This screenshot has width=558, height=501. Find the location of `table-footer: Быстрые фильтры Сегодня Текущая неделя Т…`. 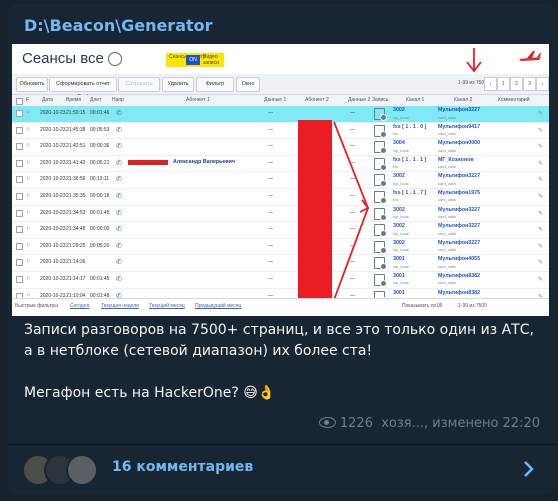

table-footer: Быстрые фильтры Сегодня Текущая неделя Т… is located at coordinates (280, 307).